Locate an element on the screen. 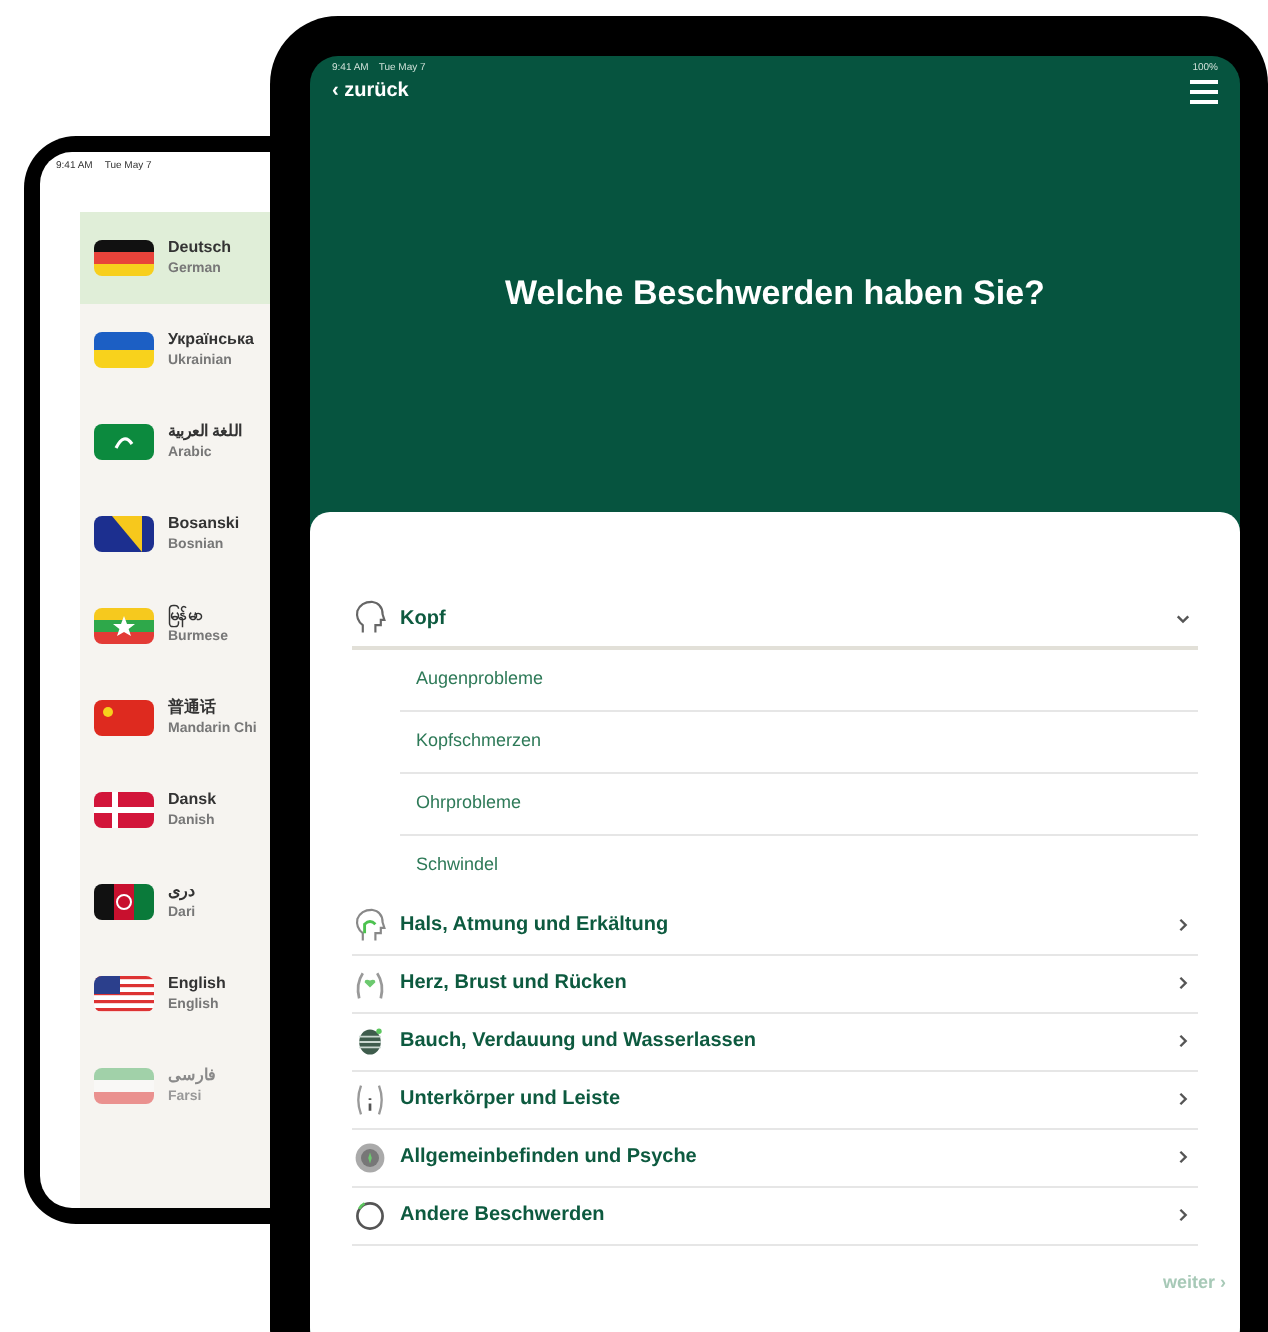  category-row: Kopf is located at coordinates (775, 620).